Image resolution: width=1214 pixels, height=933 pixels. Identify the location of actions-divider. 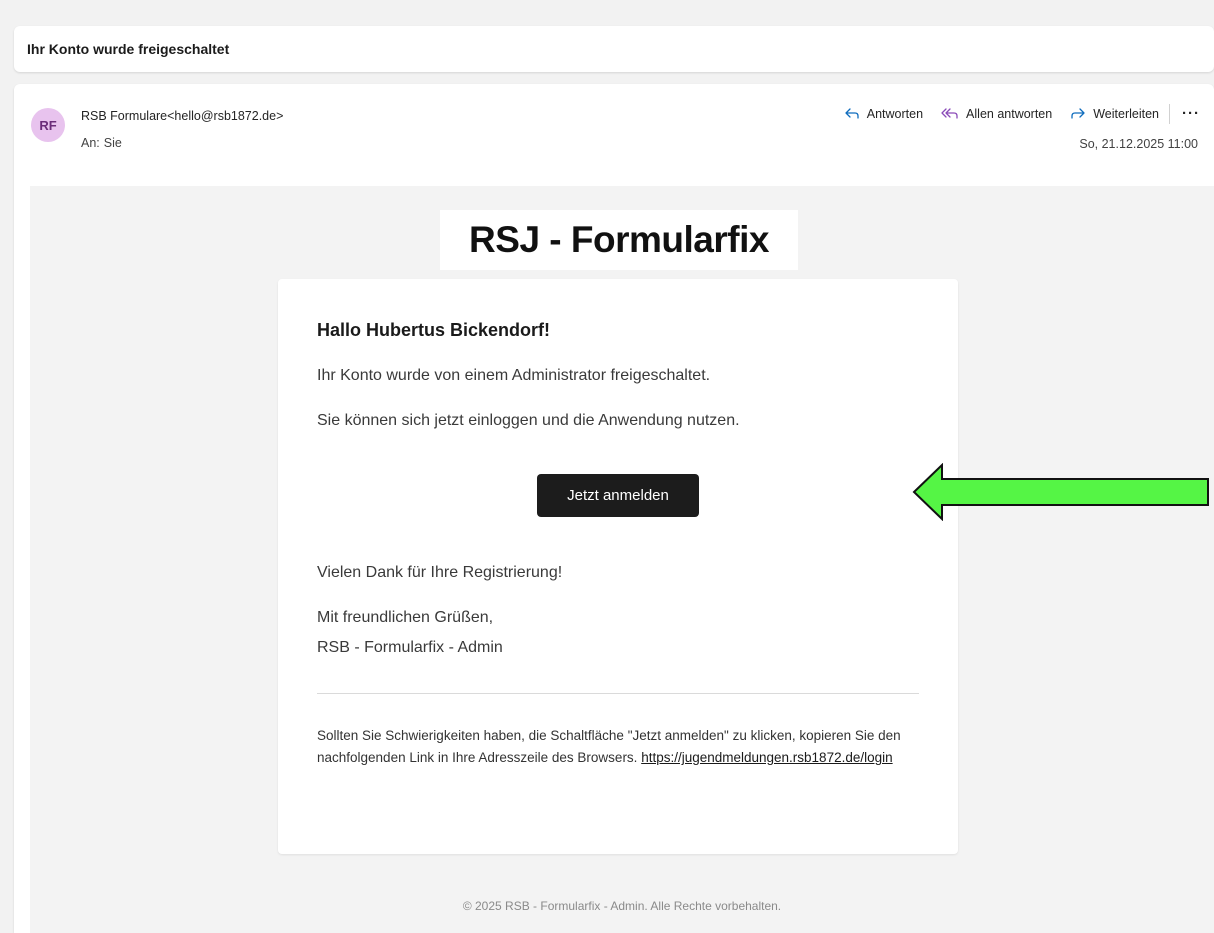
(1169, 114).